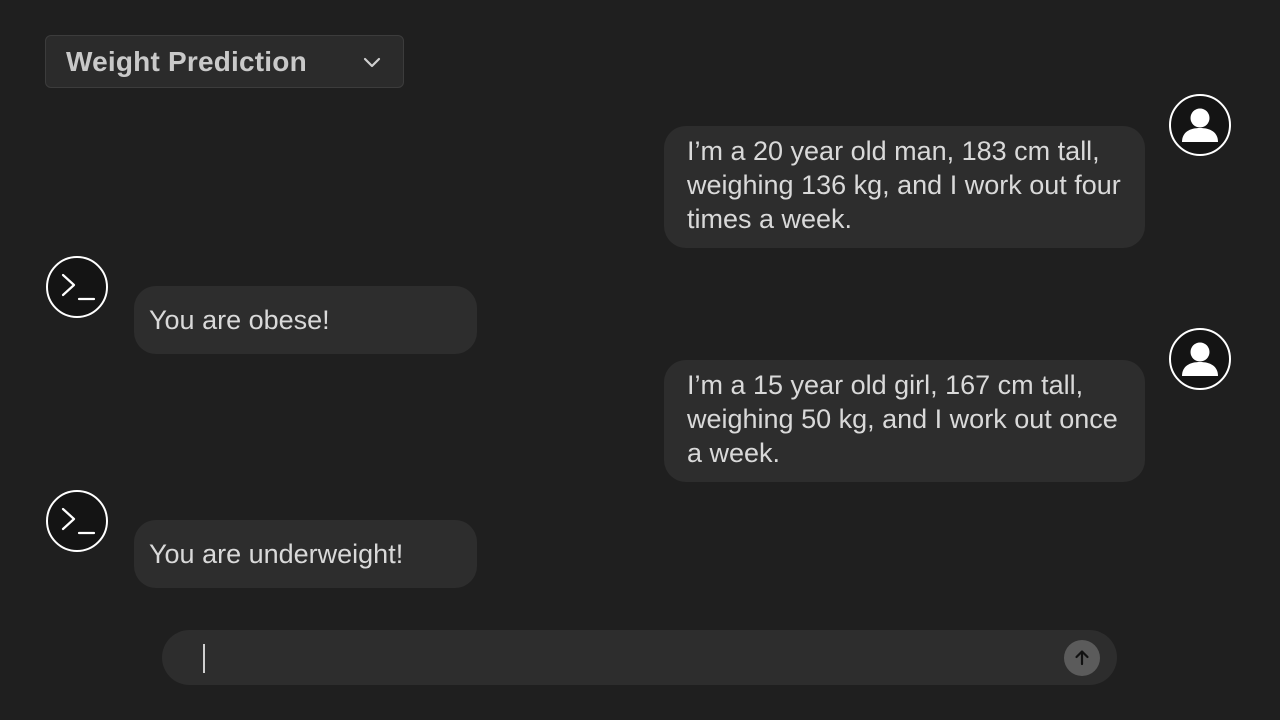 Image resolution: width=1280 pixels, height=720 pixels. I want to click on message-text: You are underweight!, so click(276, 554).